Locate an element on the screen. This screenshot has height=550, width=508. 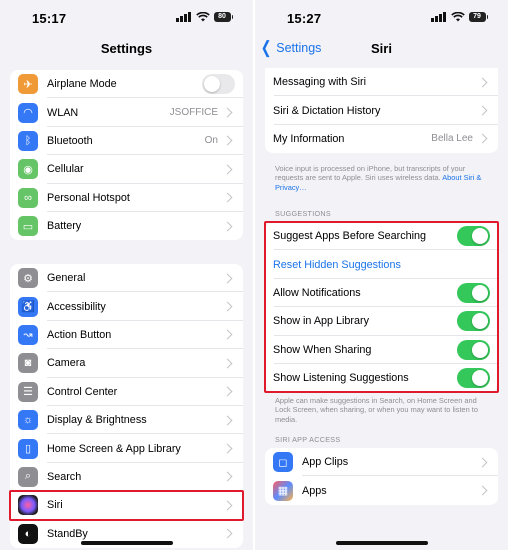
show-listening-suggestions-toggle is located at coordinates (473, 378).